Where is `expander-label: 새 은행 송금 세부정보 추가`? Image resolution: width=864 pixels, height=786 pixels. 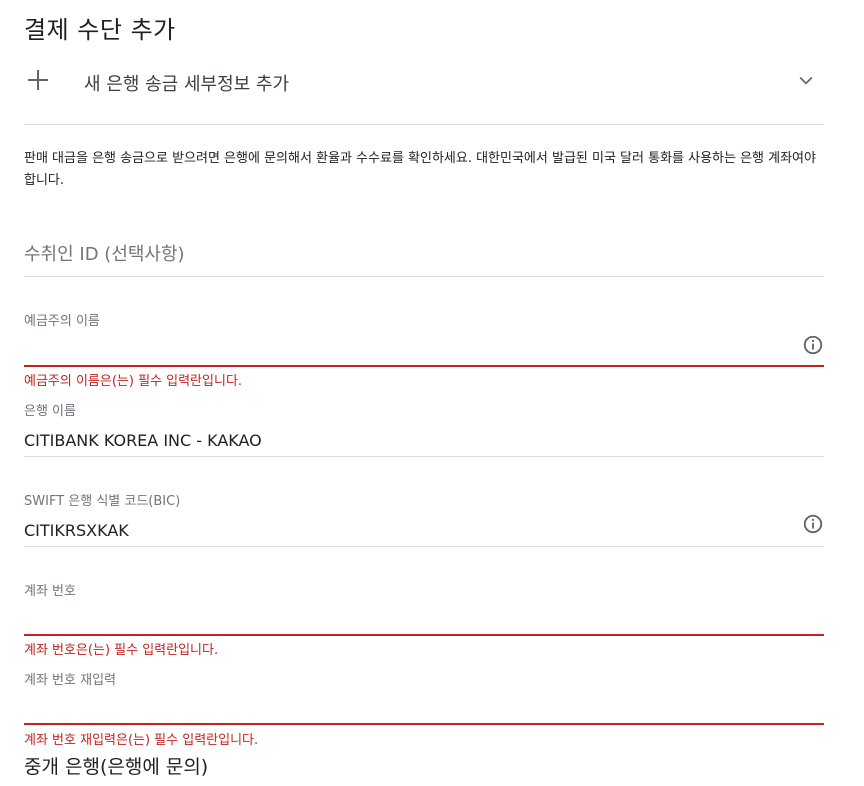
expander-label: 새 은행 송금 세부정보 추가 is located at coordinates (187, 84).